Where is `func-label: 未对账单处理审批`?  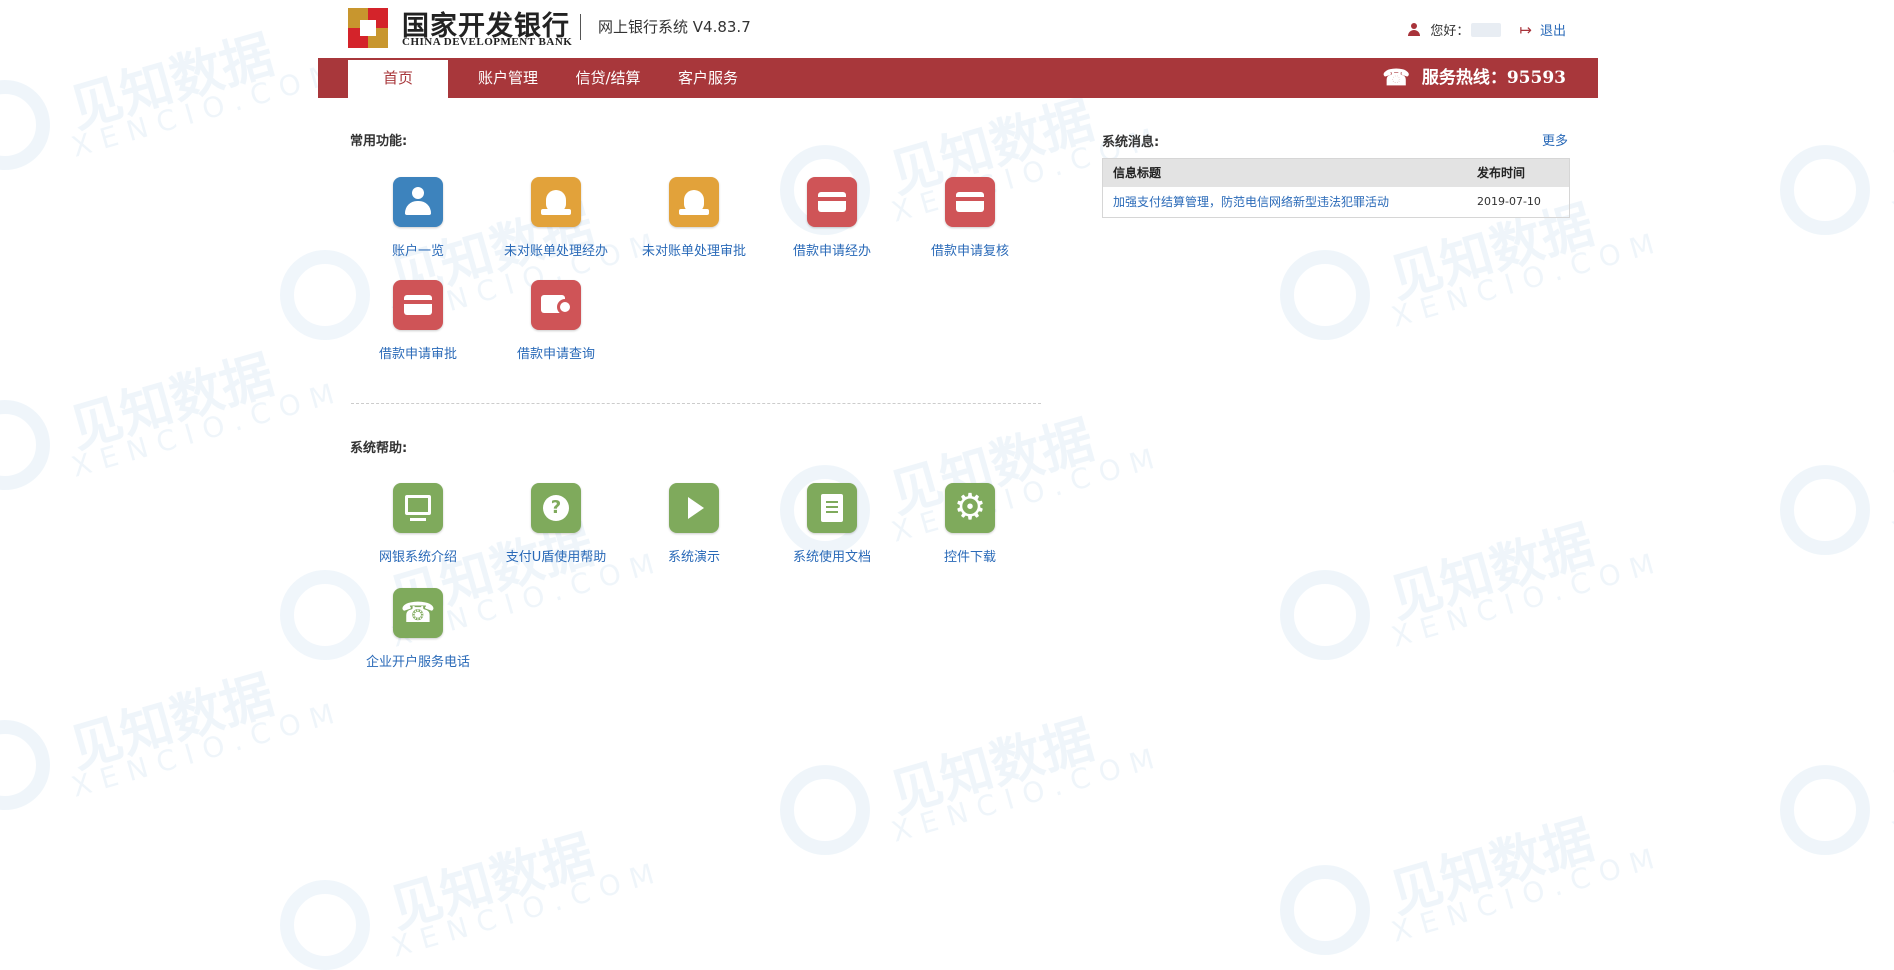
func-label: 未对账单处理审批 is located at coordinates (693, 251).